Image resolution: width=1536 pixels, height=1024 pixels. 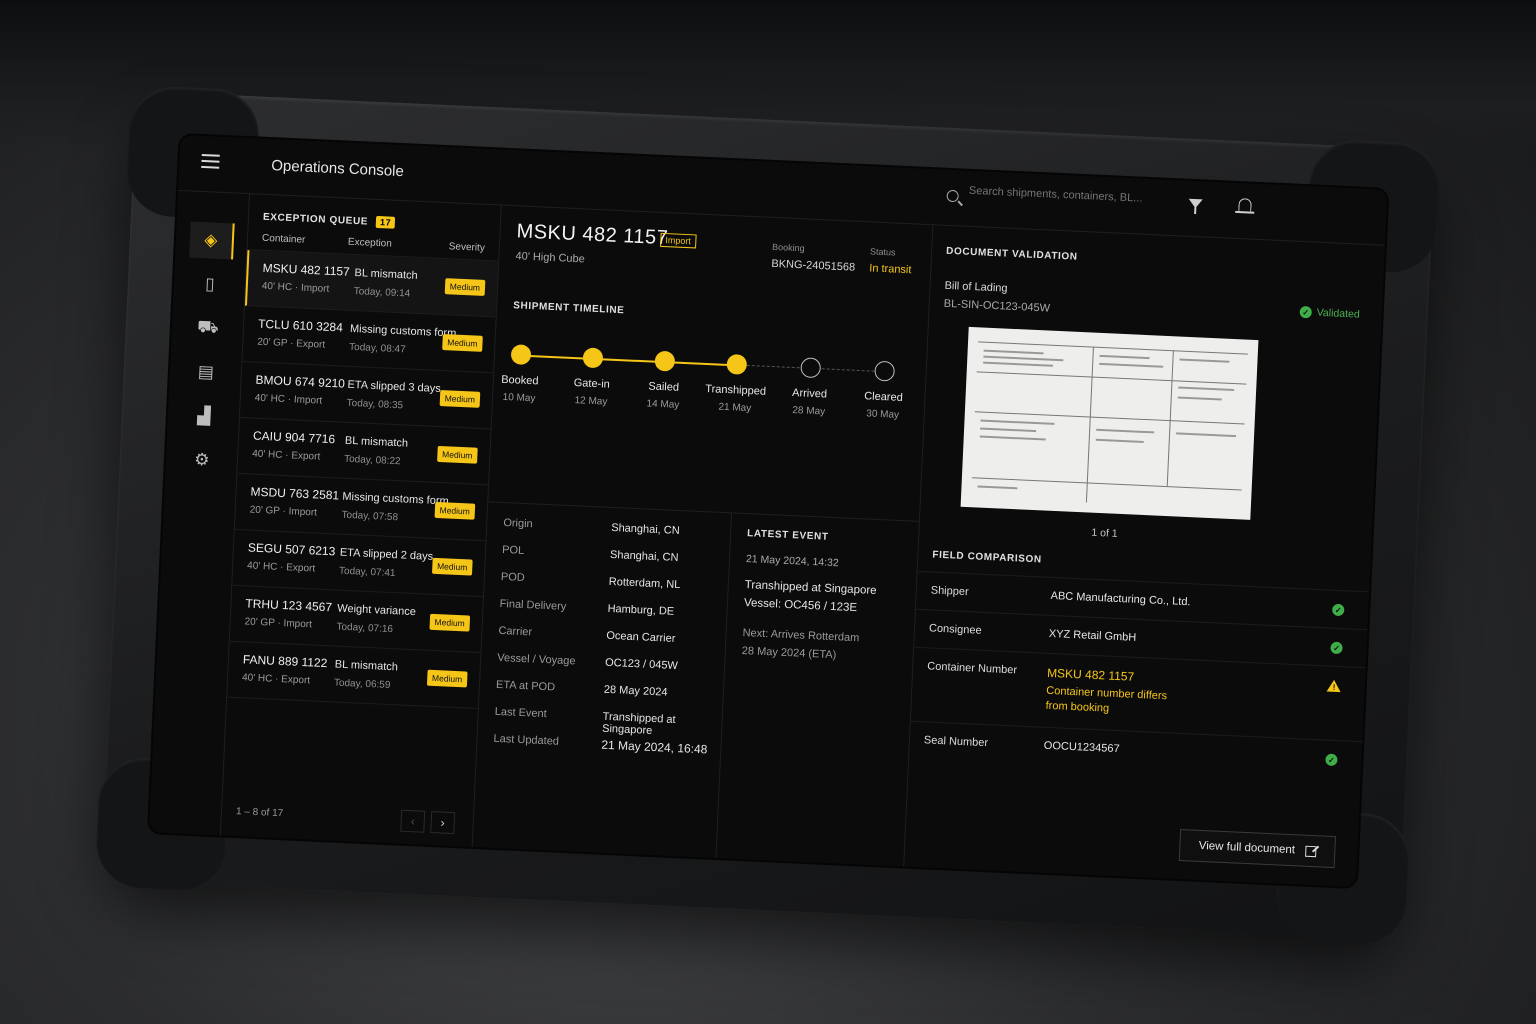 I want to click on import-tag: Import, so click(x=678, y=240).